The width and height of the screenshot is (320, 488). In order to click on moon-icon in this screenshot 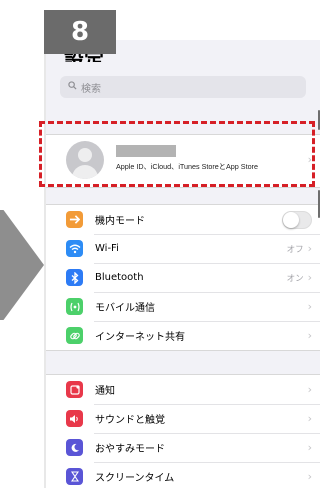, I will do `click(74, 447)`.